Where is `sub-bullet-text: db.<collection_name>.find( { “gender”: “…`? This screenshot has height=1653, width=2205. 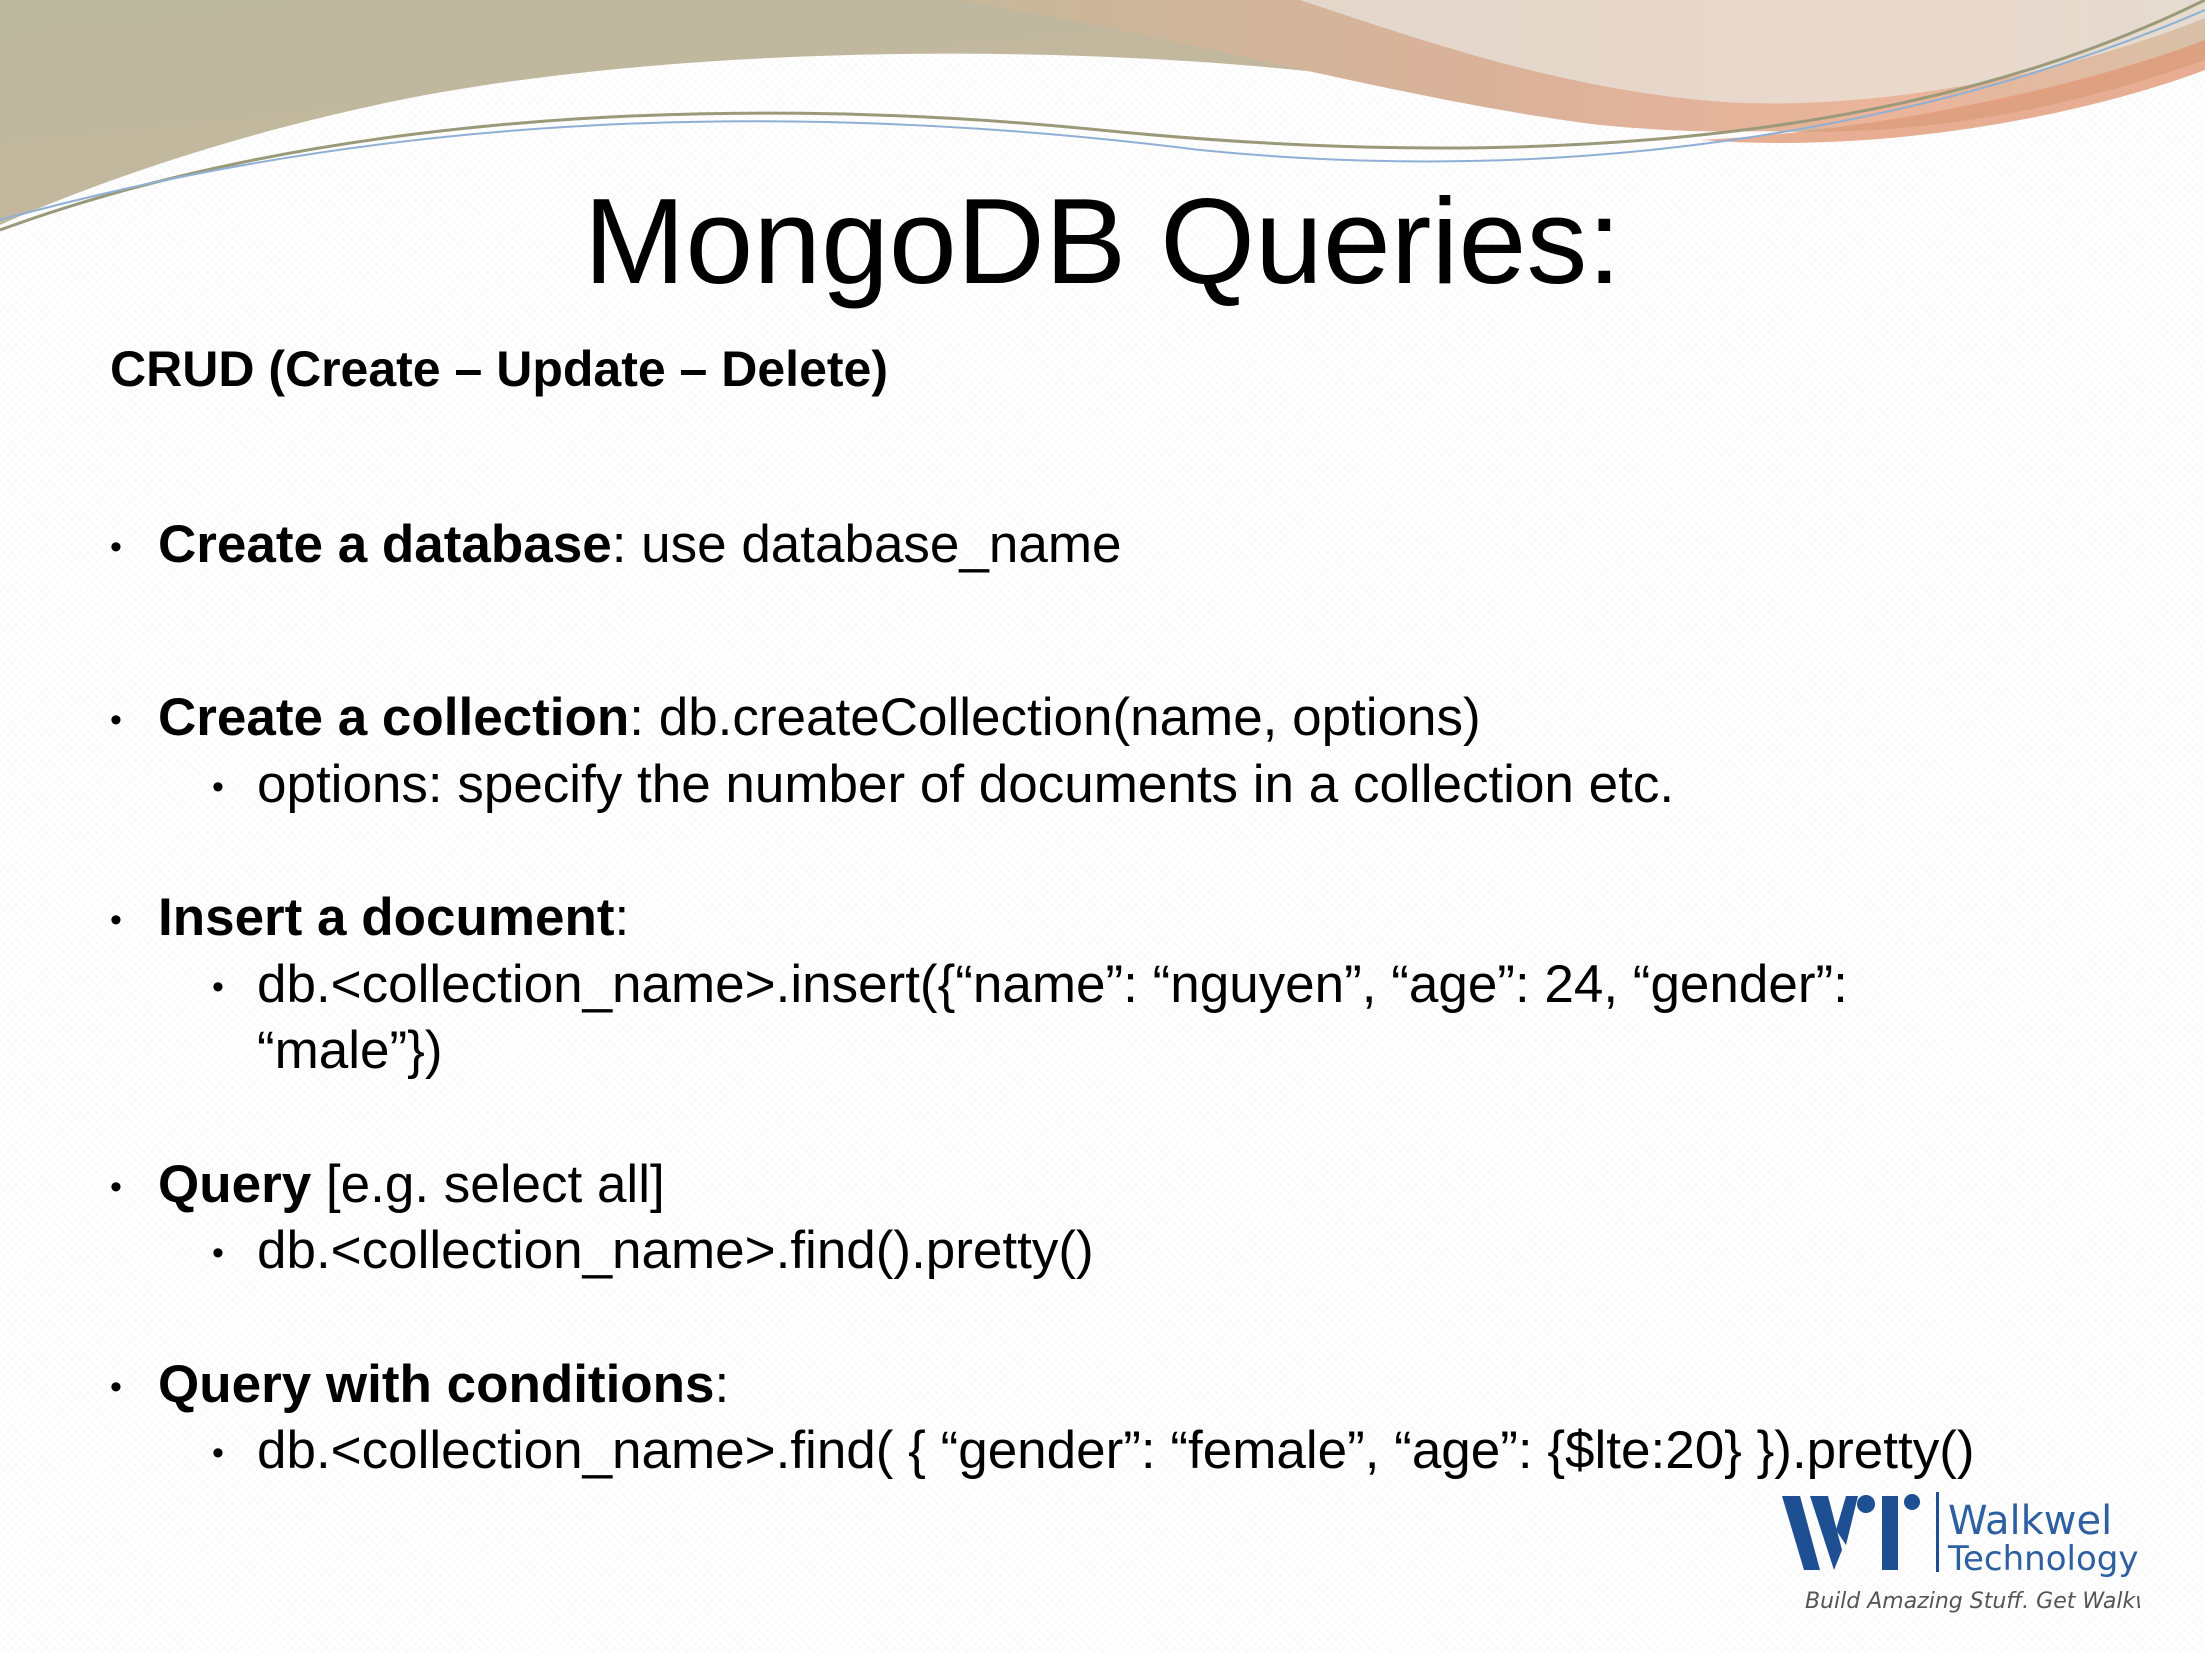
sub-bullet-text: db.<collection_name>.find( { “gender”: “… is located at coordinates (1116, 1450).